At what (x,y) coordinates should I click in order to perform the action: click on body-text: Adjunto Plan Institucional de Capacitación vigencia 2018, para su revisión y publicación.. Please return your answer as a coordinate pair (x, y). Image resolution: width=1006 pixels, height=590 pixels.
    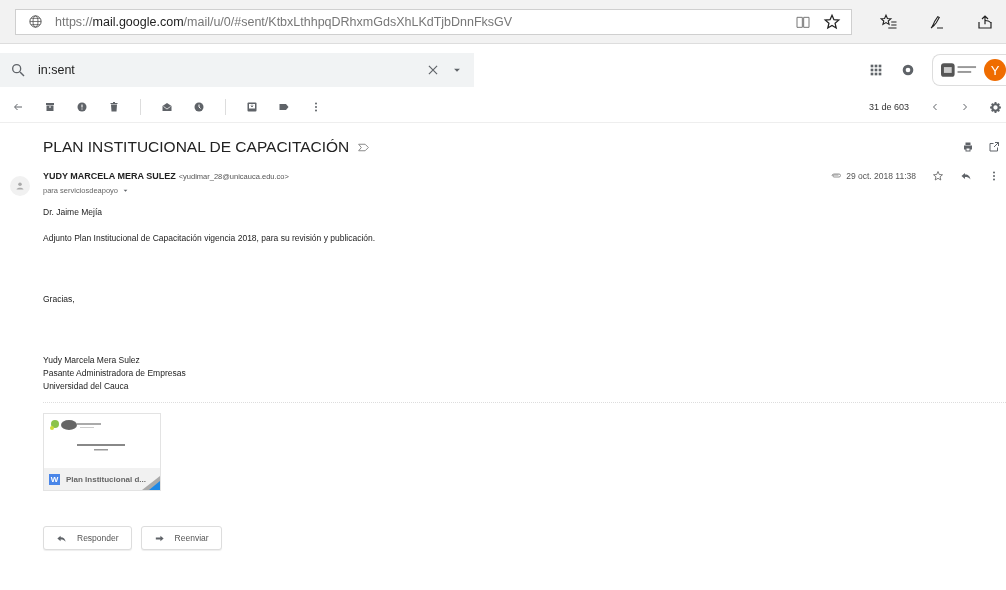
    Looking at the image, I should click on (210, 238).